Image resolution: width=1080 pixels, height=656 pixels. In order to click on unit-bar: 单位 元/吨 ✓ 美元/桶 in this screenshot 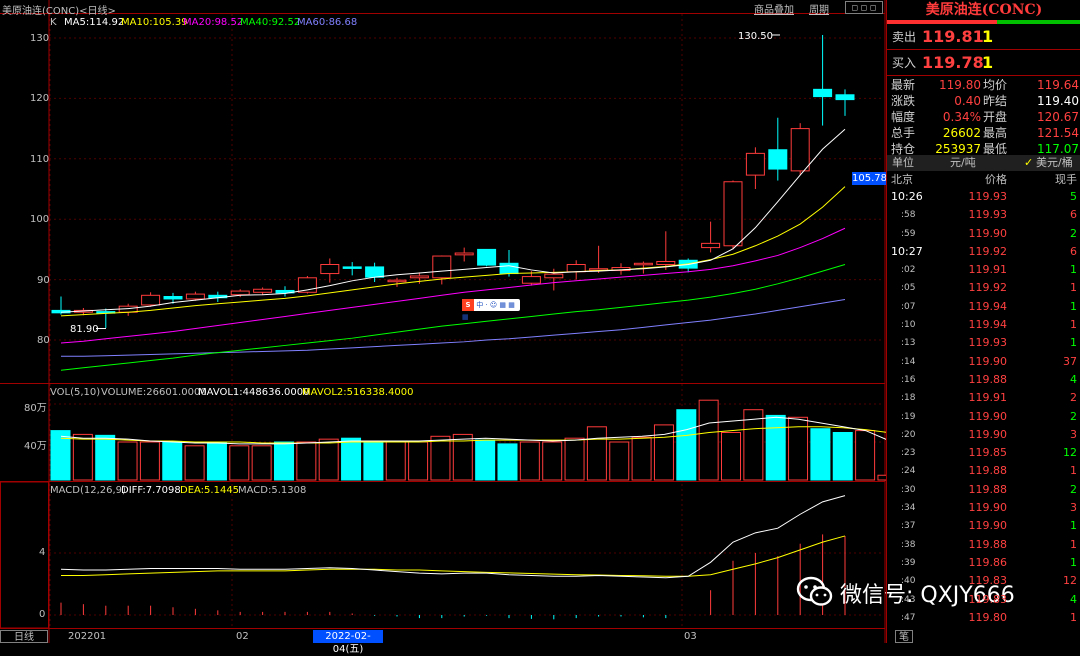, I will do `click(983, 163)`.